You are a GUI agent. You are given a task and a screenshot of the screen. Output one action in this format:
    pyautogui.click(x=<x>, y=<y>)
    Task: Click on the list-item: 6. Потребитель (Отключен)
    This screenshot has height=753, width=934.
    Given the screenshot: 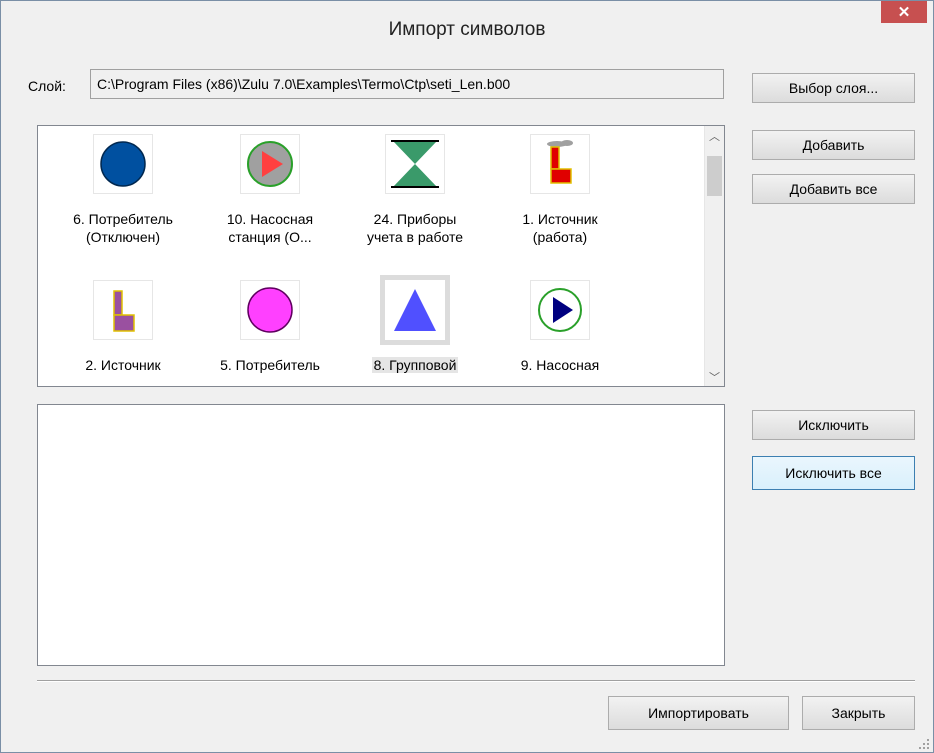 What is the action you would take?
    pyautogui.click(x=123, y=191)
    